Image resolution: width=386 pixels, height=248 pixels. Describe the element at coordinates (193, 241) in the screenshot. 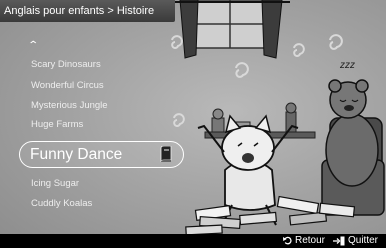

I see `footer-bar: Retour Quitter` at that location.